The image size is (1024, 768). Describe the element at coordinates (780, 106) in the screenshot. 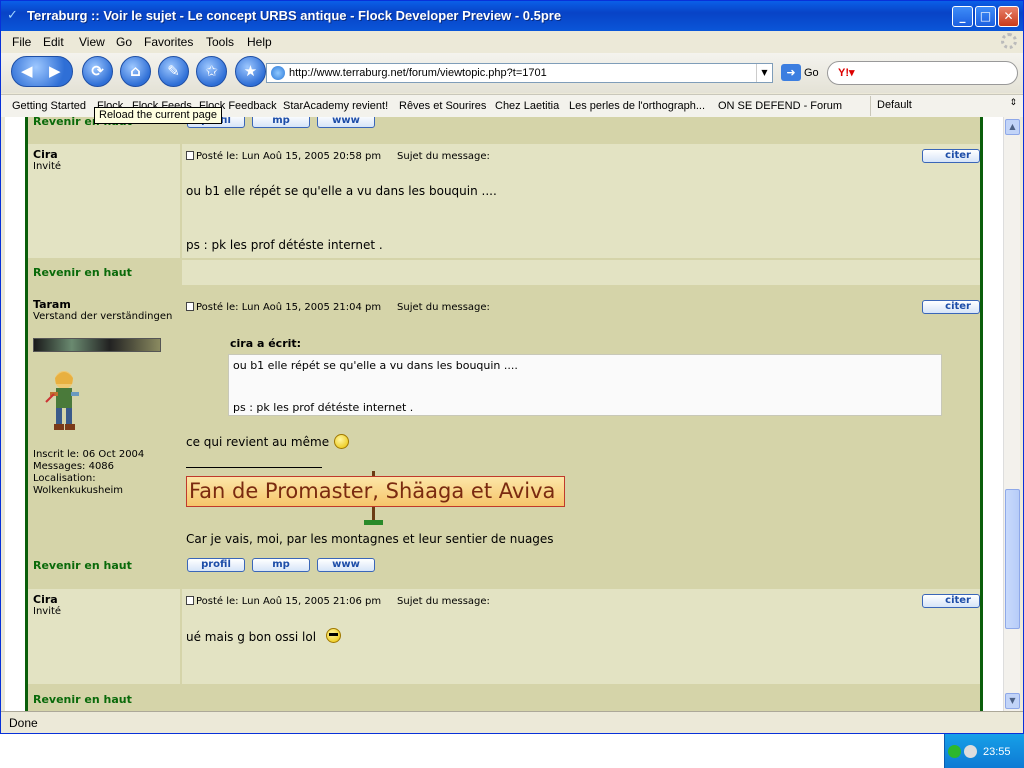

I see `bookmark-item: ON SE DEFEND - Forum` at that location.